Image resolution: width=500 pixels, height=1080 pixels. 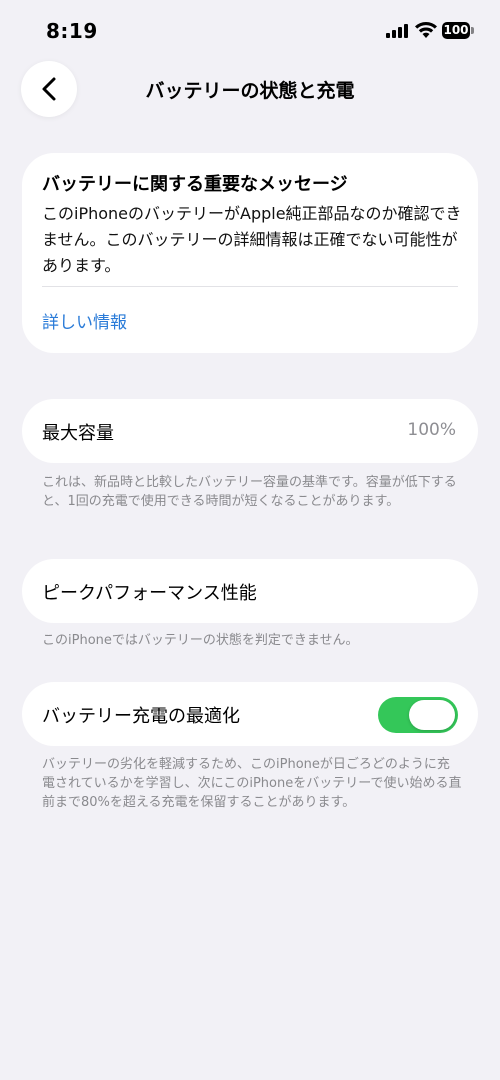 I want to click on divider, so click(x=250, y=286).